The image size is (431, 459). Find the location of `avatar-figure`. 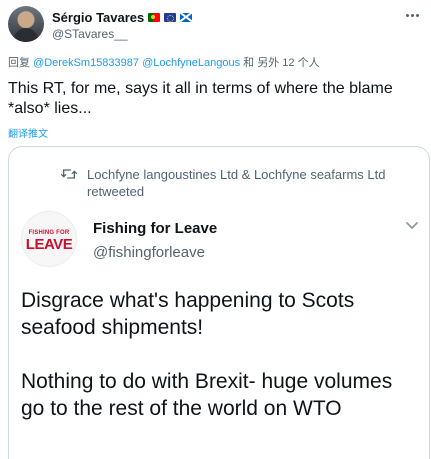

avatar-figure is located at coordinates (26, 35).